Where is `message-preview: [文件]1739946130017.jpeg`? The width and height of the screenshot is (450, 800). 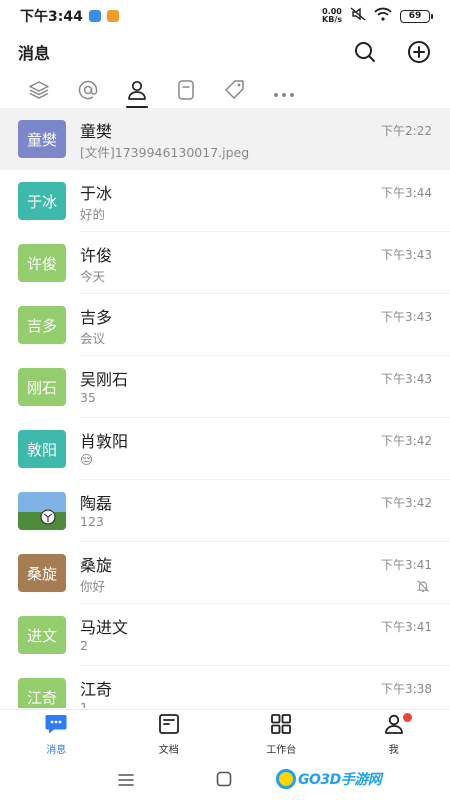
message-preview: [文件]1739946130017.jpeg is located at coordinates (165, 152).